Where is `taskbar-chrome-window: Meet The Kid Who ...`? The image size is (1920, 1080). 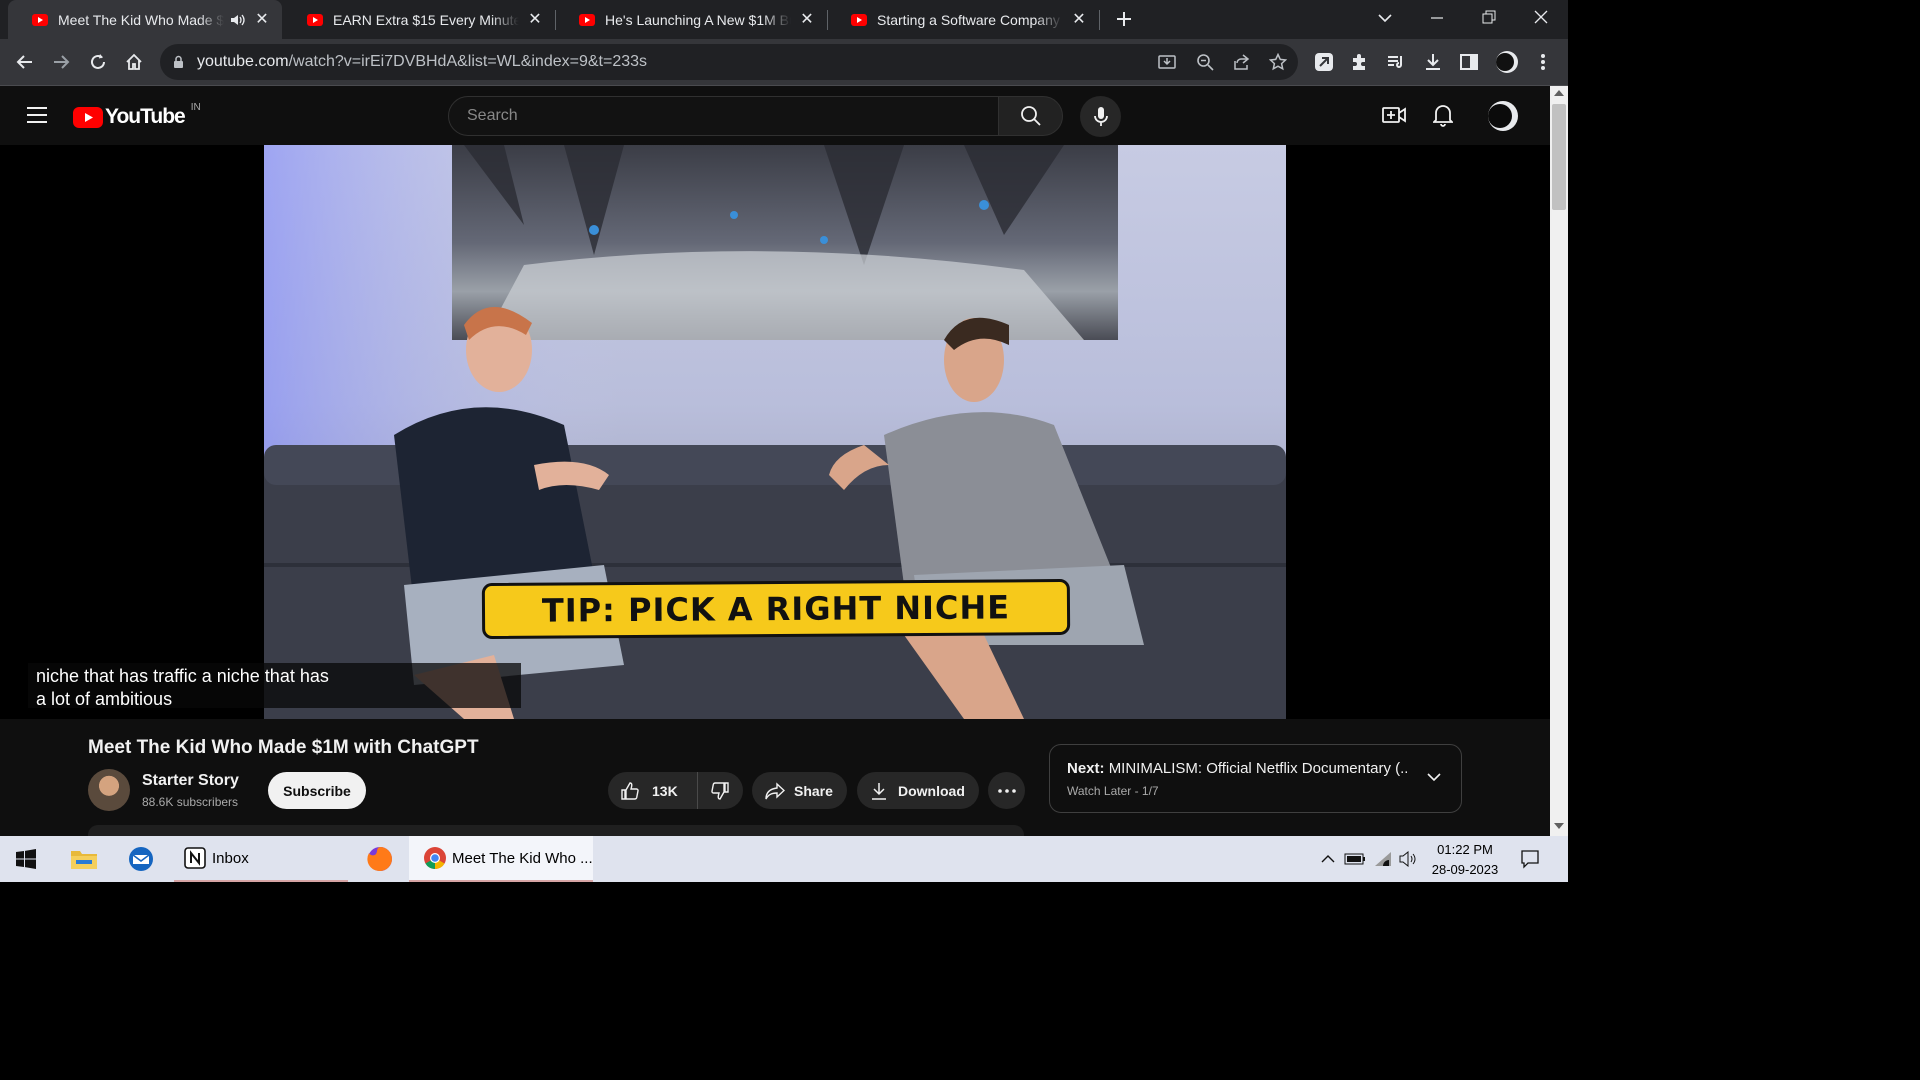
taskbar-chrome-window: Meet The Kid Who ... is located at coordinates (501, 859).